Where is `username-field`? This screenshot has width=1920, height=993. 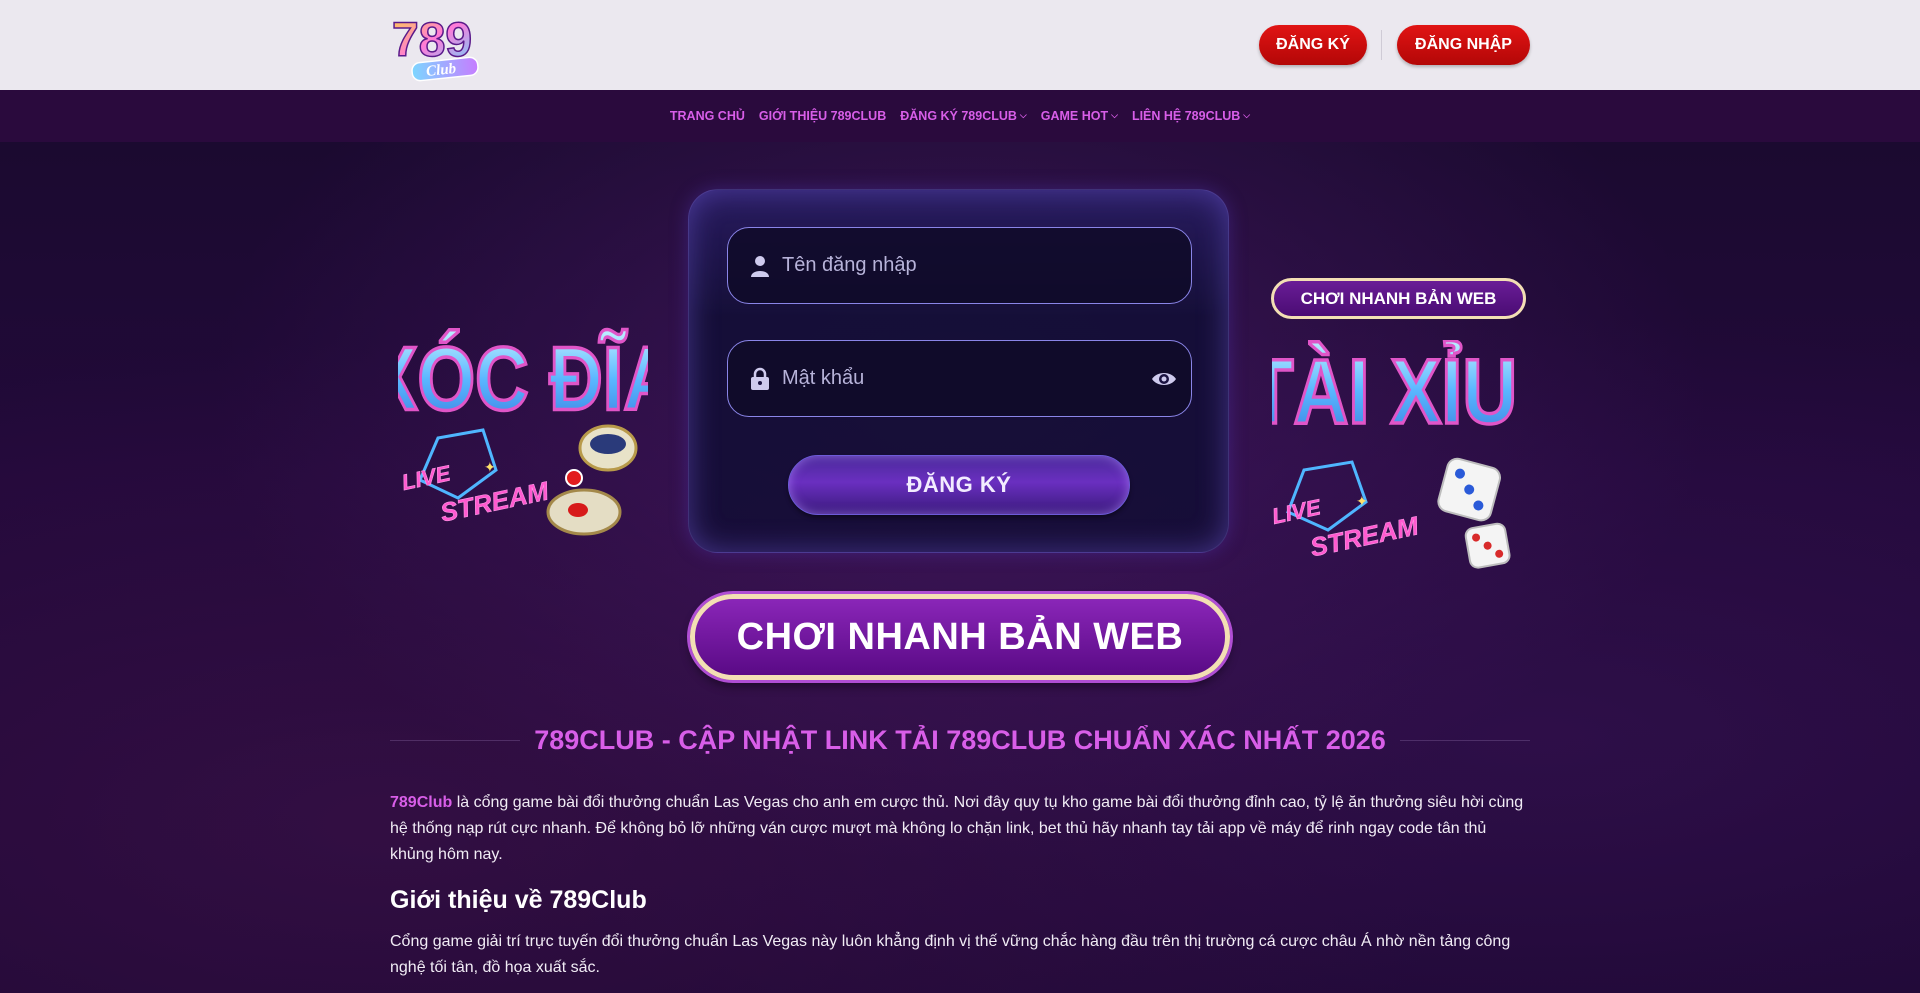
username-field is located at coordinates (959, 265).